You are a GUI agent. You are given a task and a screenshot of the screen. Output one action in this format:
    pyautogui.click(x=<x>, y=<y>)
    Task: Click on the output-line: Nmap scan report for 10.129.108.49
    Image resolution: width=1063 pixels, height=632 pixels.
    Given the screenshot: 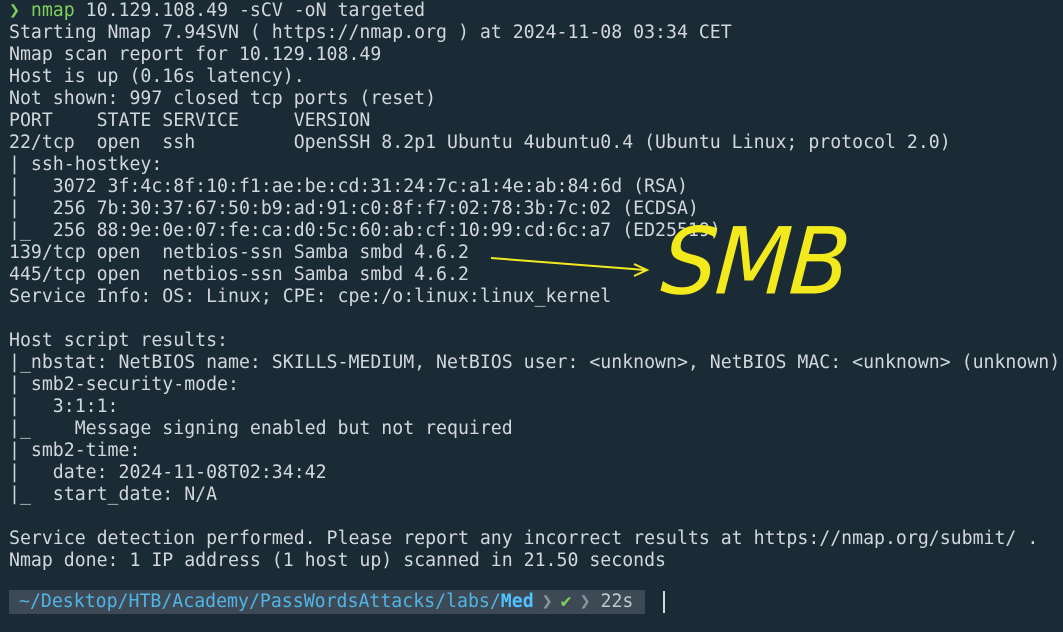 What is the action you would take?
    pyautogui.click(x=195, y=54)
    